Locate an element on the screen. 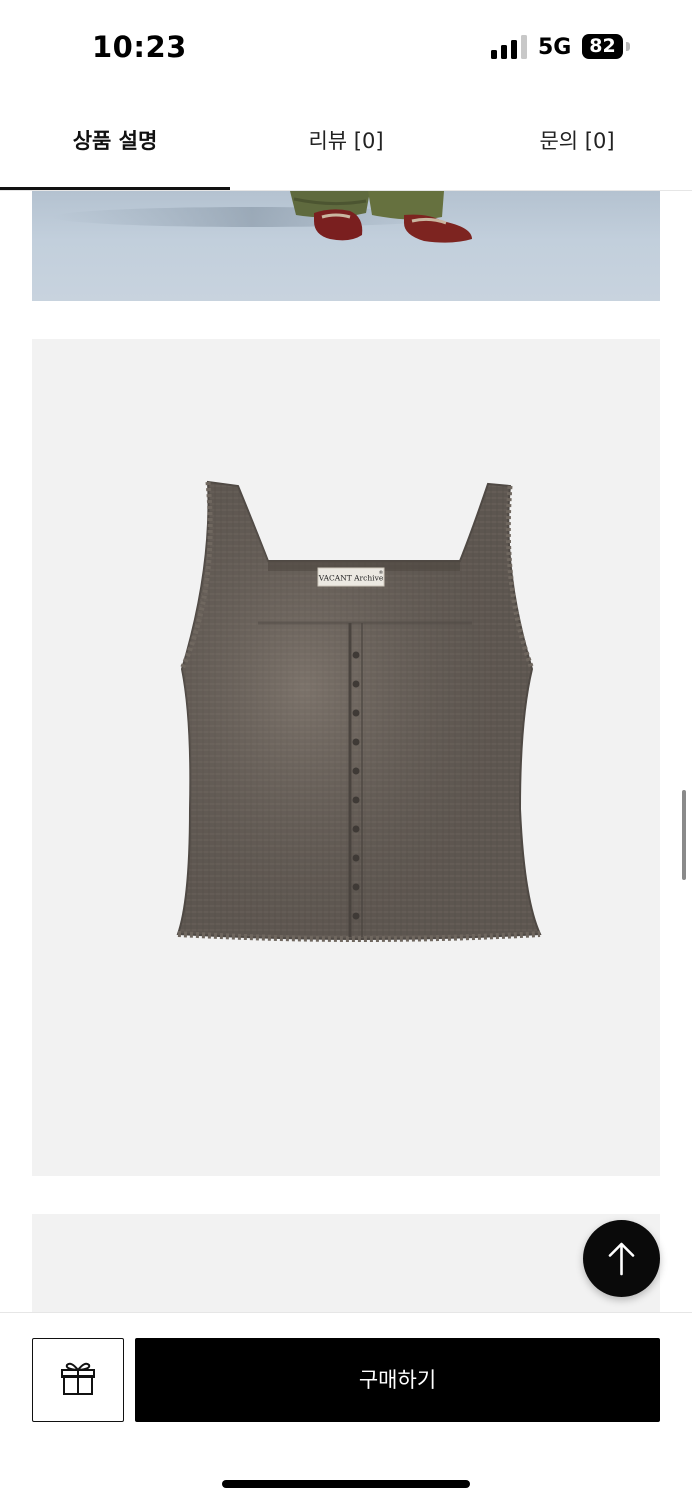 The width and height of the screenshot is (692, 1500). scroll-to-top-button is located at coordinates (621, 1258).